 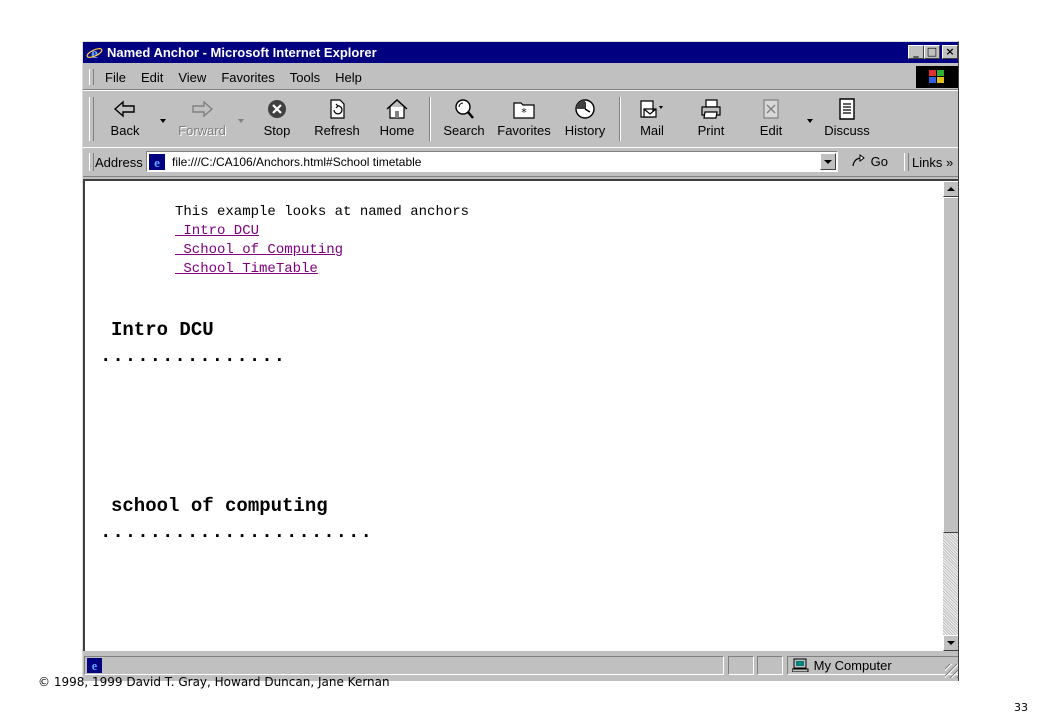 I want to click on search-button: Search, so click(x=464, y=120).